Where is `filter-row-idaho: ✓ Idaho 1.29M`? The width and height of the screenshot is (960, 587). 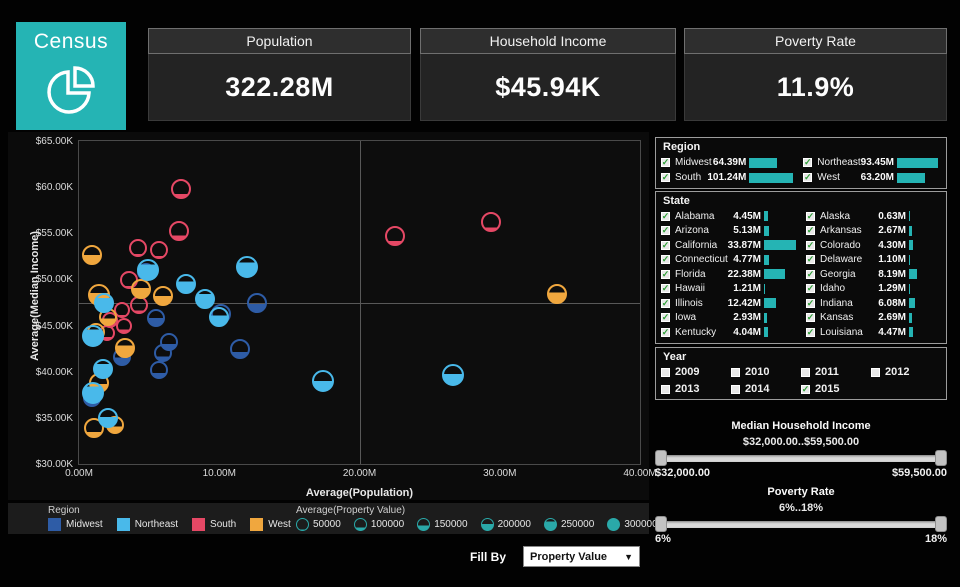 filter-row-idaho: ✓ Idaho 1.29M is located at coordinates (873, 289).